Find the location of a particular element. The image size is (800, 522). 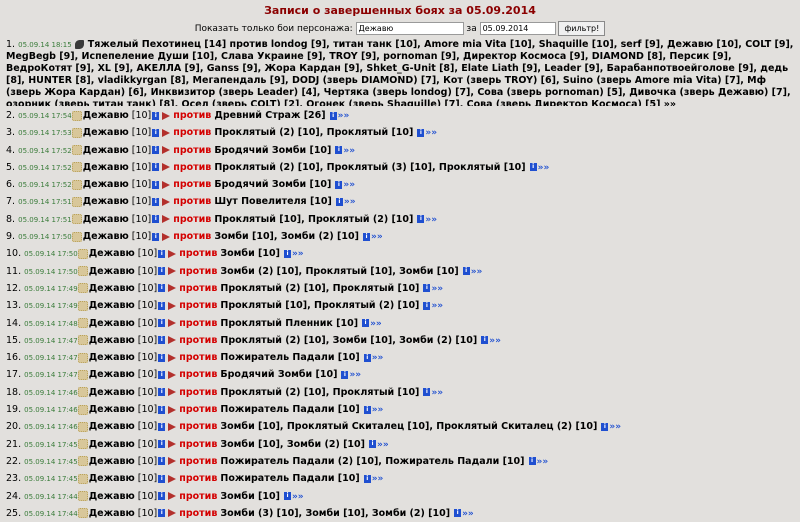

row-opponents: Проклятый [10], Проклятый (2) [10] is located at coordinates (319, 305).